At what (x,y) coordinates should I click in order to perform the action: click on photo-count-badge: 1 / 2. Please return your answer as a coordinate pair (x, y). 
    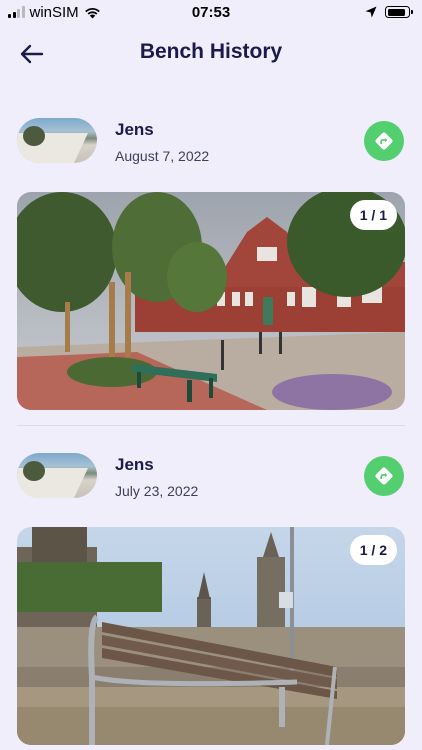
    Looking at the image, I should click on (373, 550).